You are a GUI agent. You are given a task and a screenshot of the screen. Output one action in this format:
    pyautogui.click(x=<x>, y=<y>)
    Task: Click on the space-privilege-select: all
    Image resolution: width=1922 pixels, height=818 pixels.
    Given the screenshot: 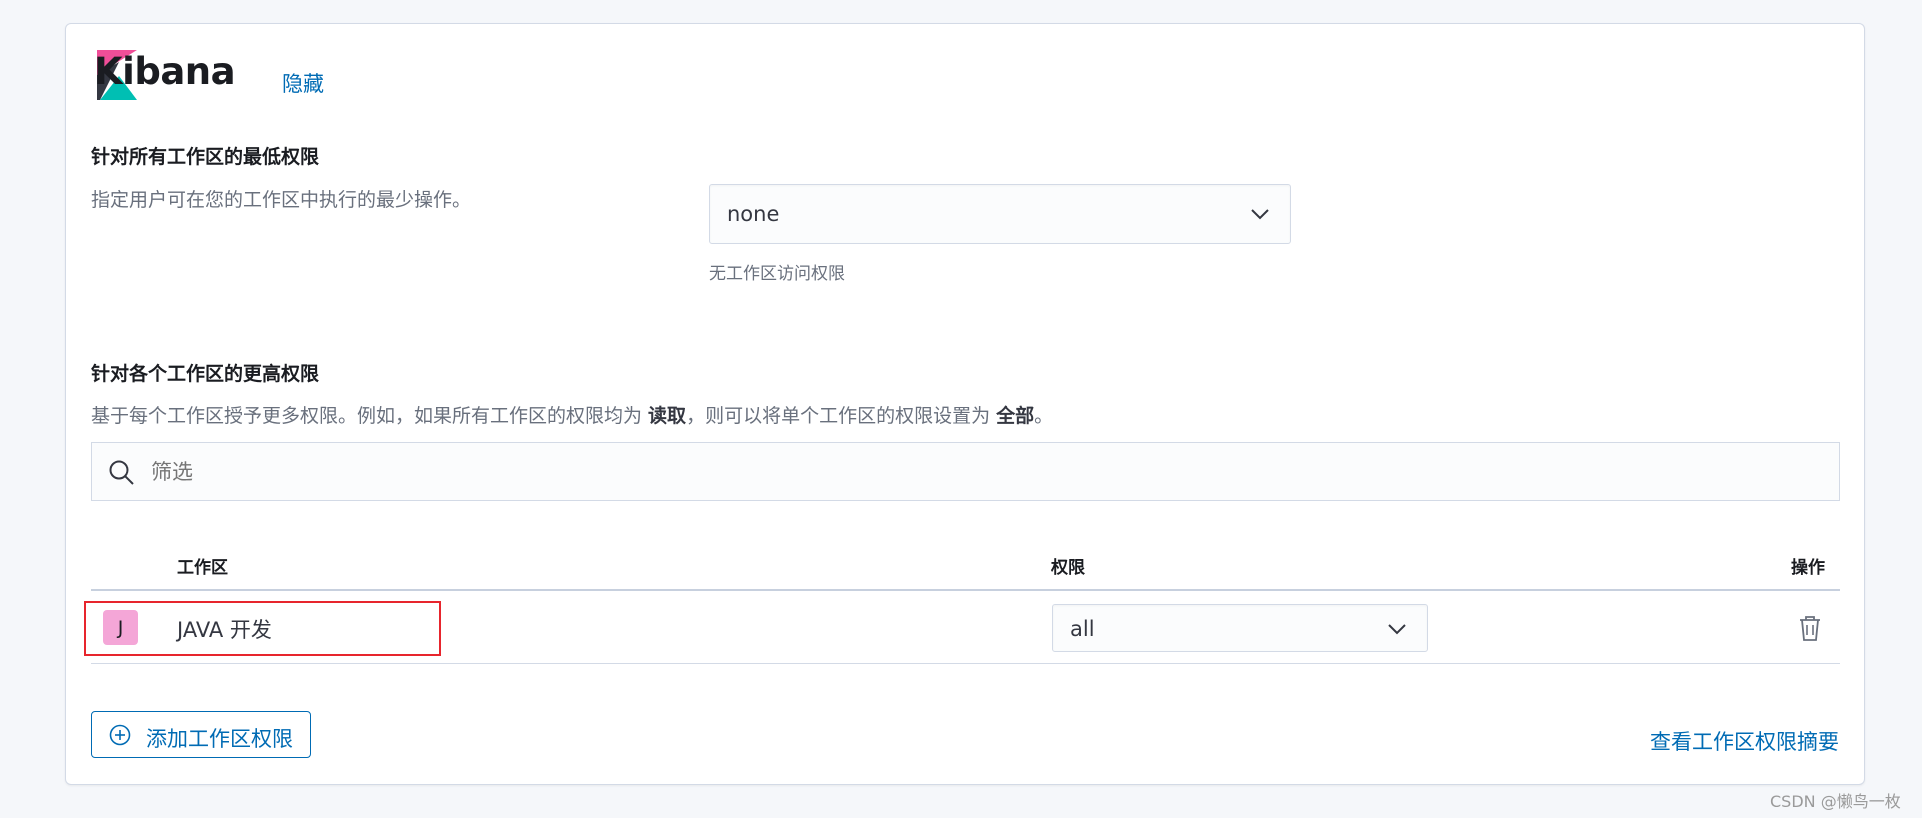 What is the action you would take?
    pyautogui.click(x=1240, y=628)
    